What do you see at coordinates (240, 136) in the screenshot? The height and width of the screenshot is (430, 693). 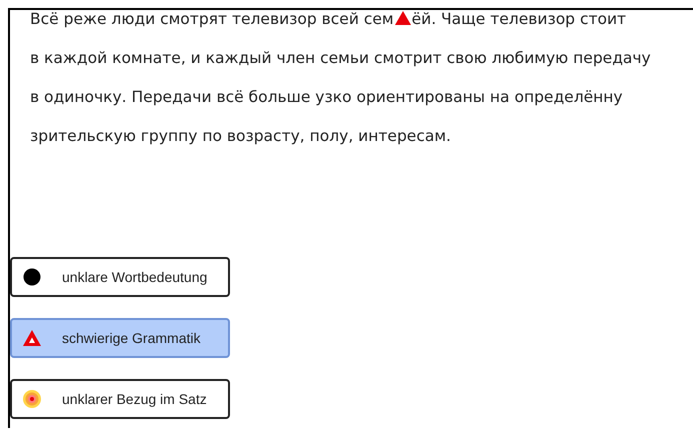 I see `paragraph-text: зрительскую группу по возрасту, полу, интересам.` at bounding box center [240, 136].